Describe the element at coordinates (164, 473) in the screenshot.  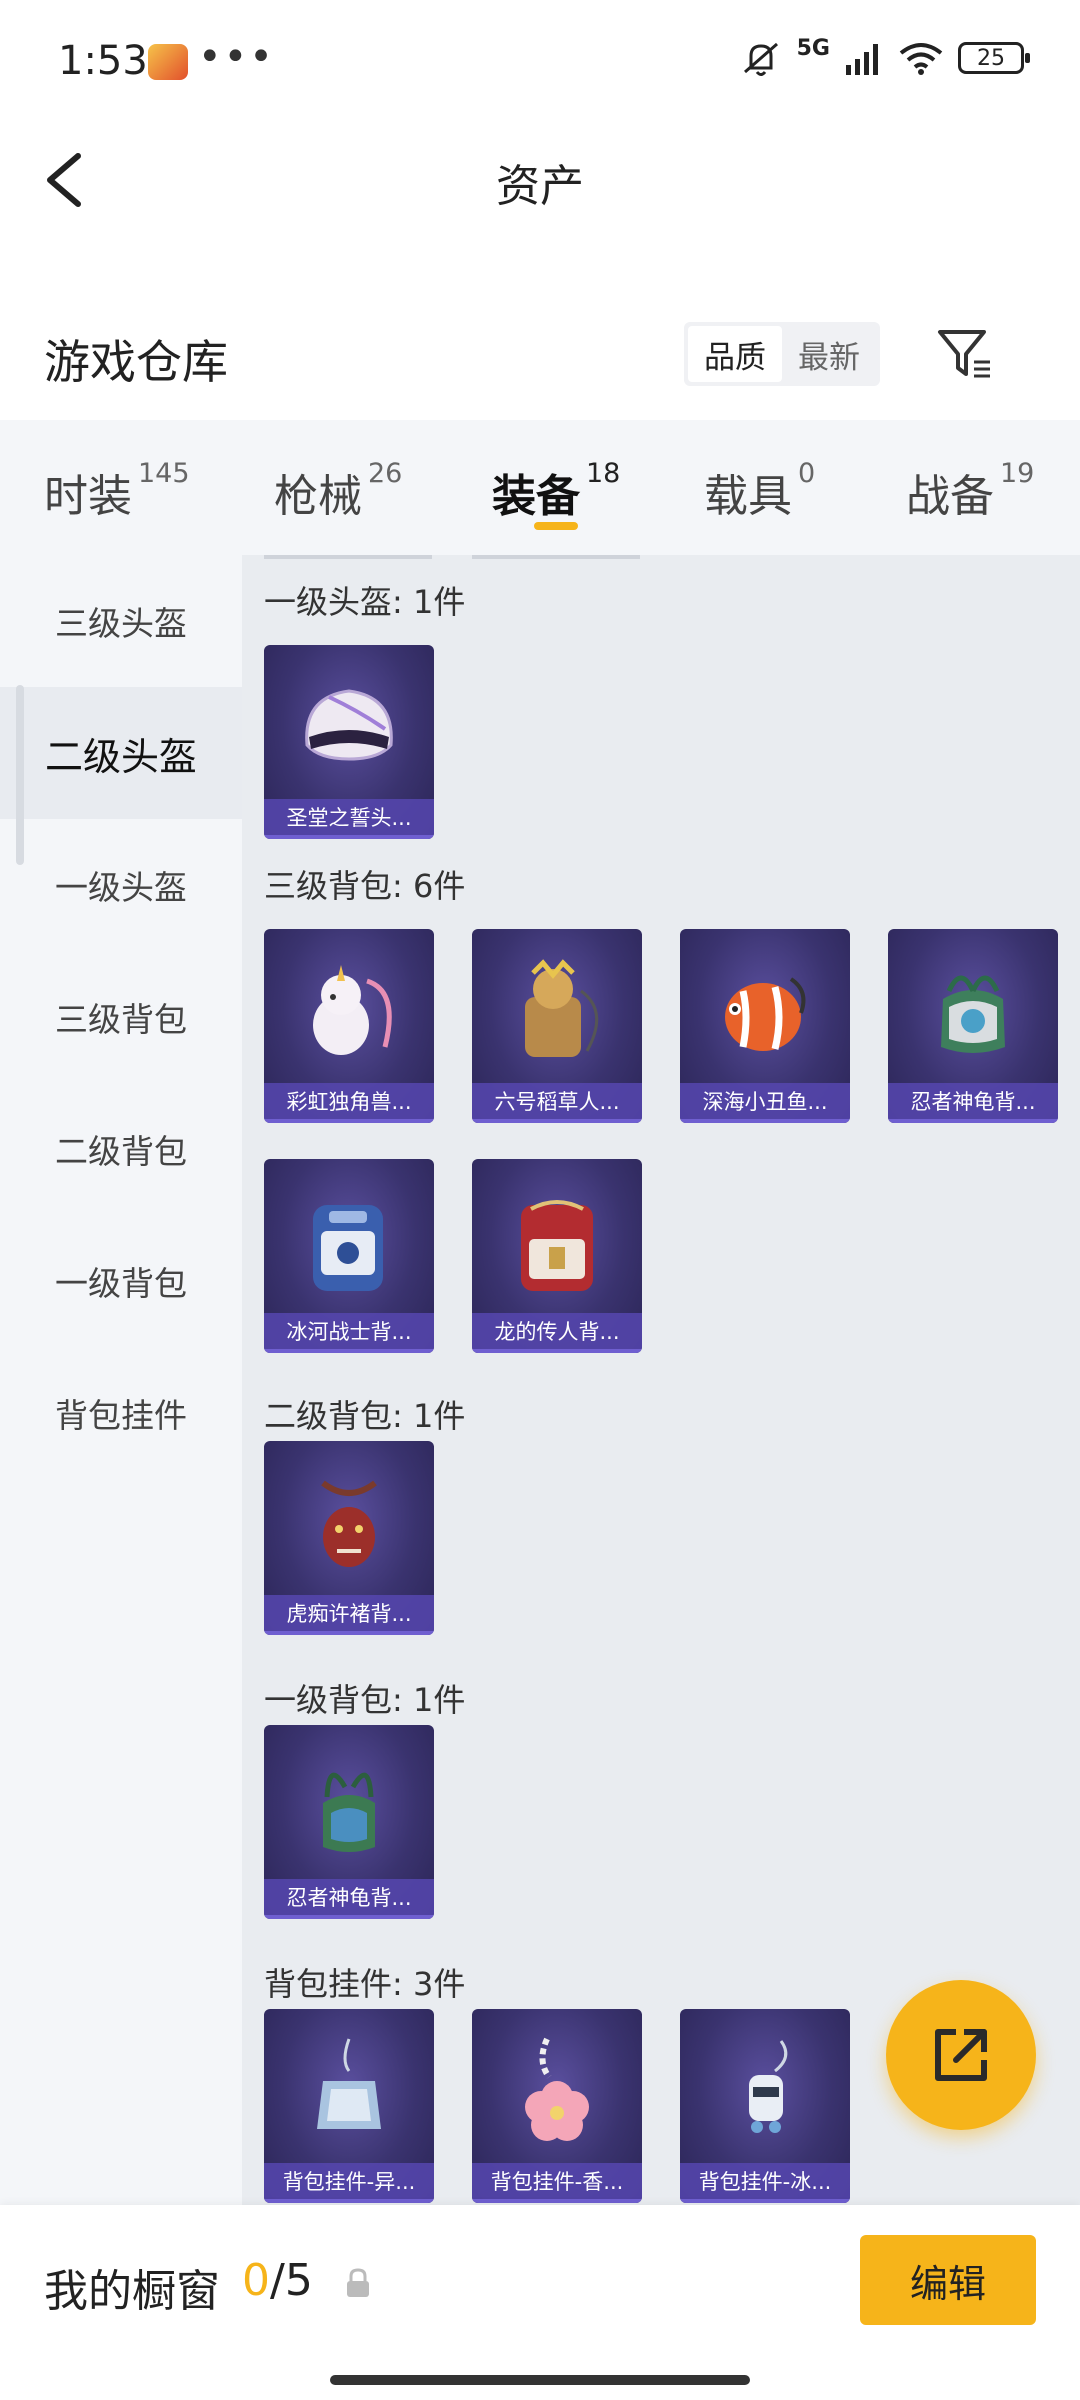
I see `tab-count: 145` at that location.